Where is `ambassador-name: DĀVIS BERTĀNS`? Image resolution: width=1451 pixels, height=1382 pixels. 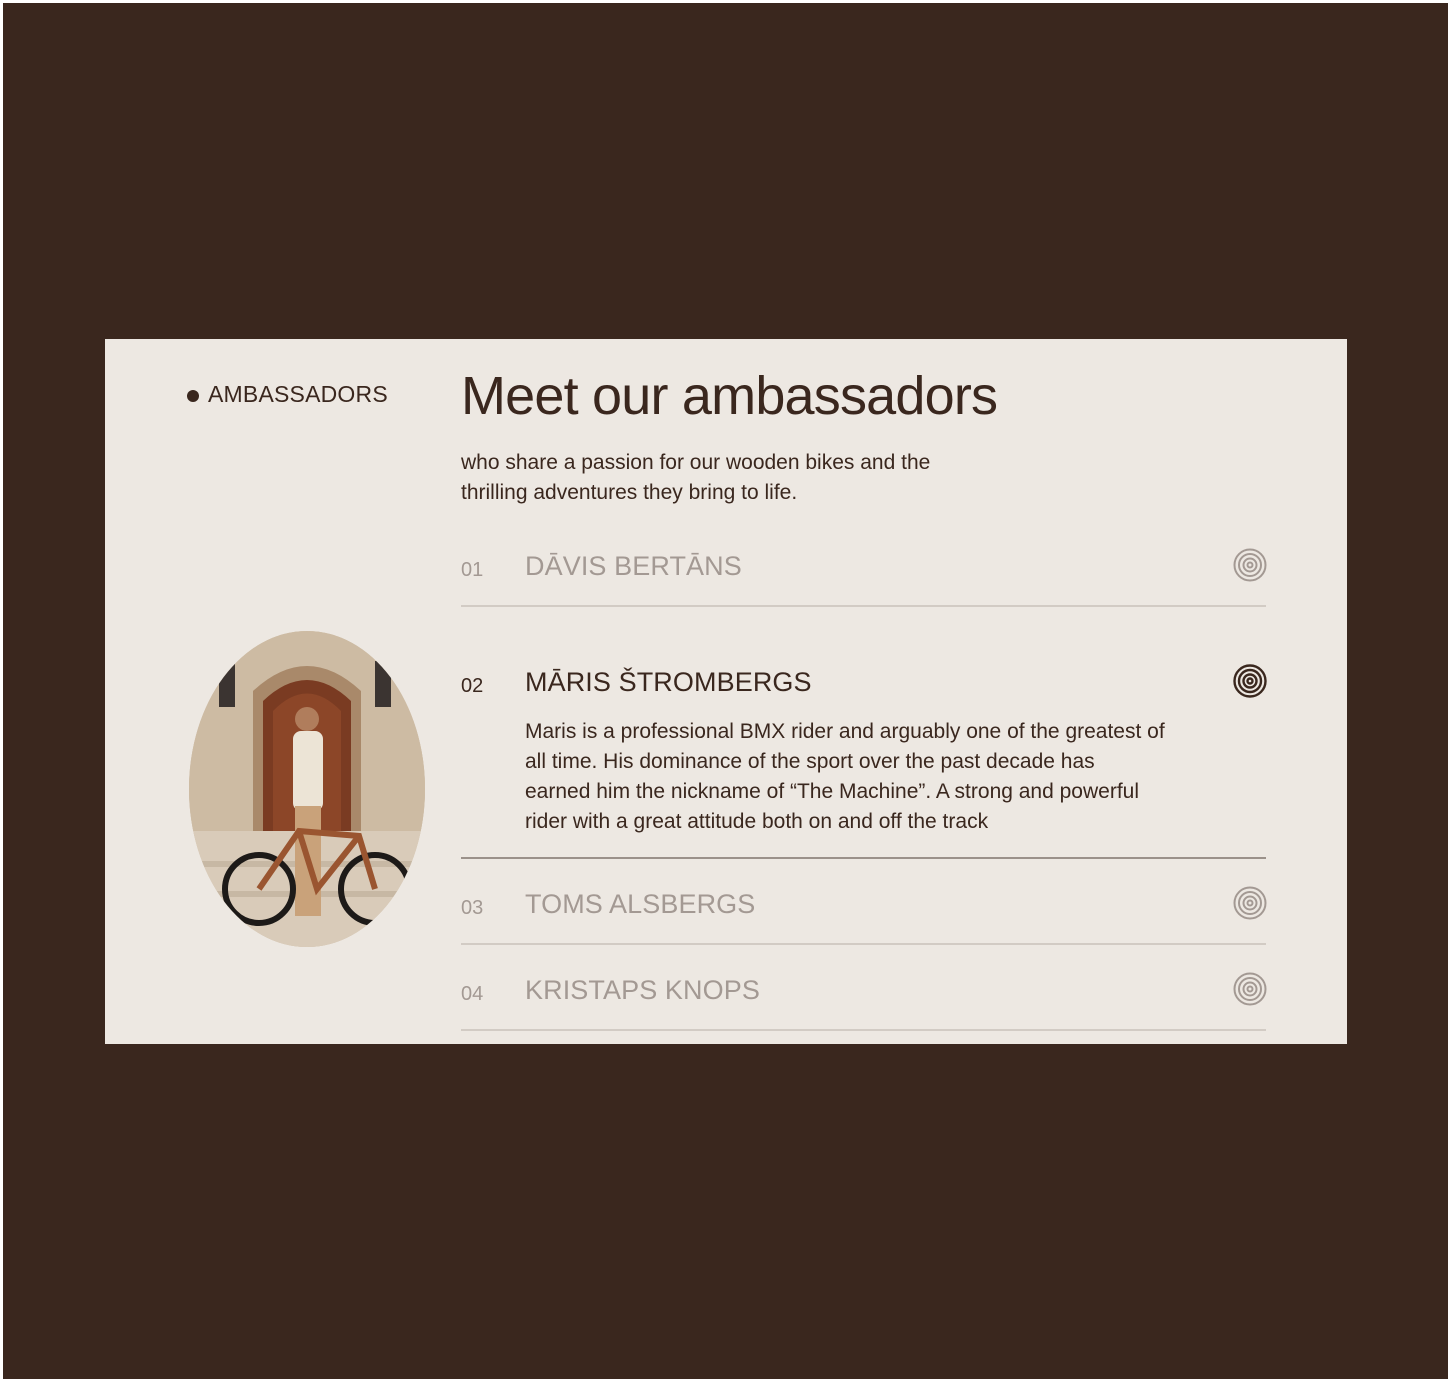 ambassador-name: DĀVIS BERTĀNS is located at coordinates (633, 566).